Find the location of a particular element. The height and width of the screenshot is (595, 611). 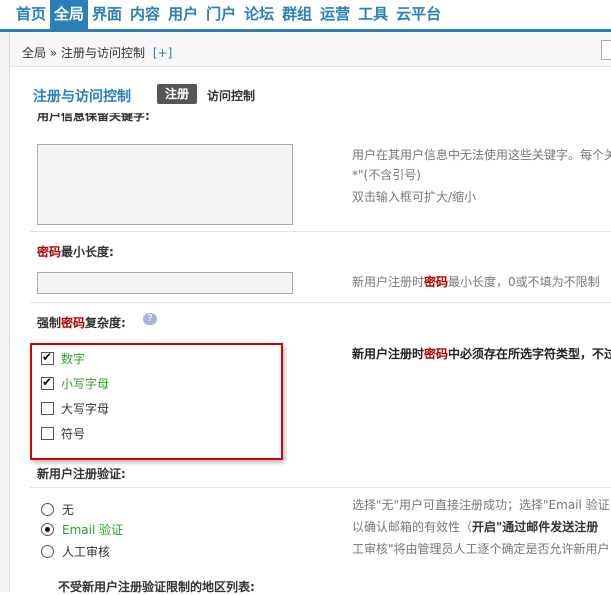

checkbox-uppercase-row: 大写字母 is located at coordinates (75, 408).